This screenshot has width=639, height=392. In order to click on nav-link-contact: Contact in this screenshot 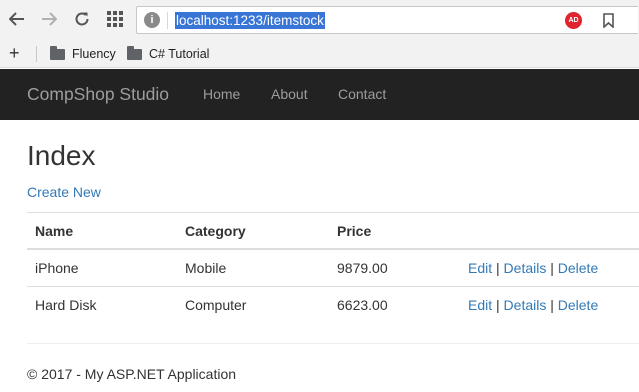, I will do `click(362, 94)`.